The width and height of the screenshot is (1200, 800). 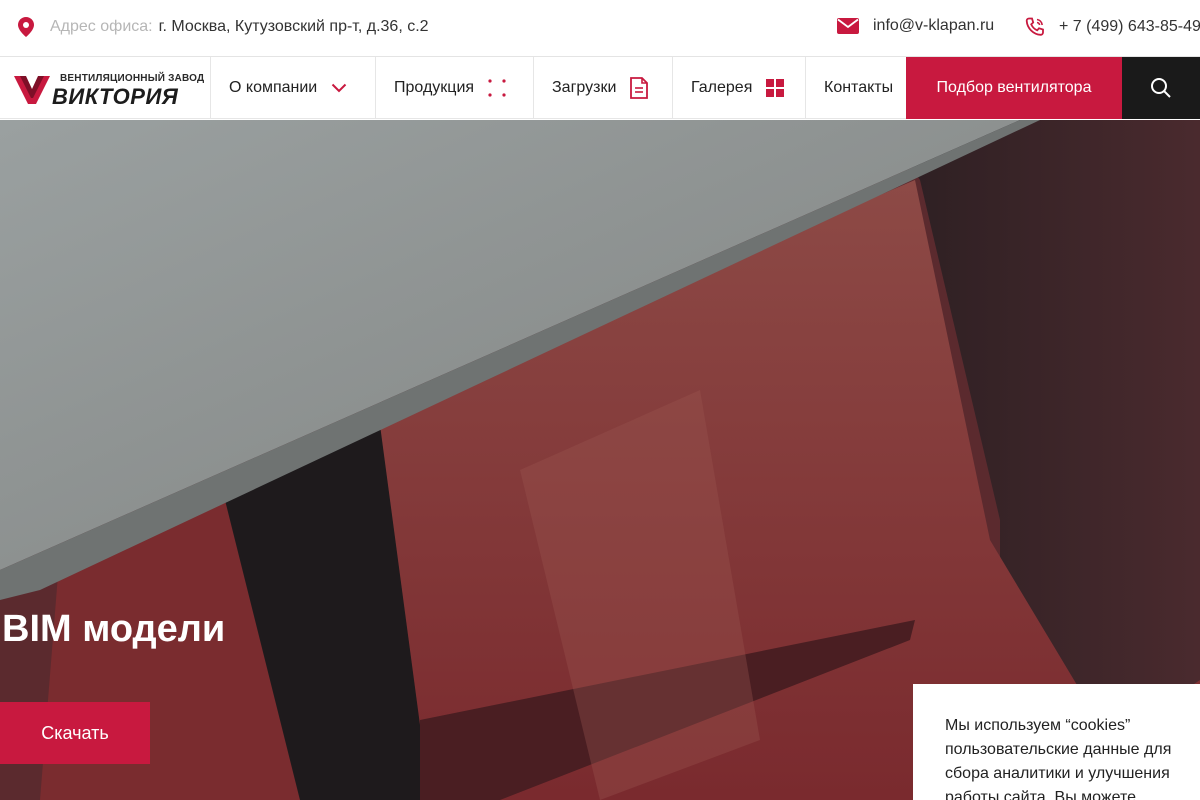 I want to click on nav-item-gallery: Галерея, so click(x=738, y=88).